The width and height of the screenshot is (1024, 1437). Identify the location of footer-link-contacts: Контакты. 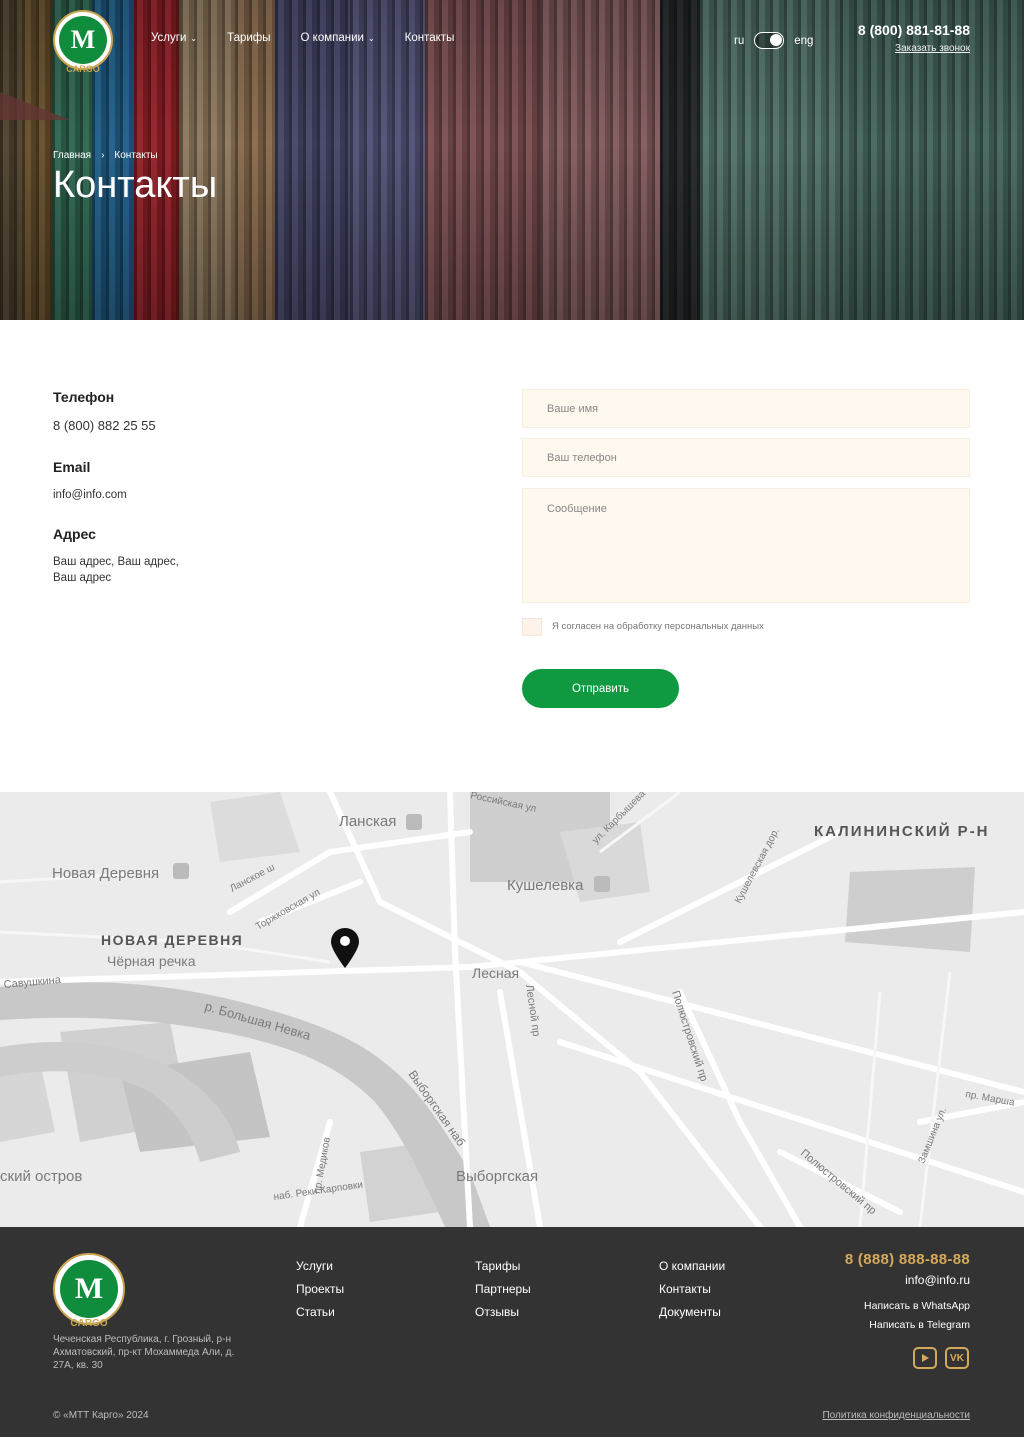
(692, 1289).